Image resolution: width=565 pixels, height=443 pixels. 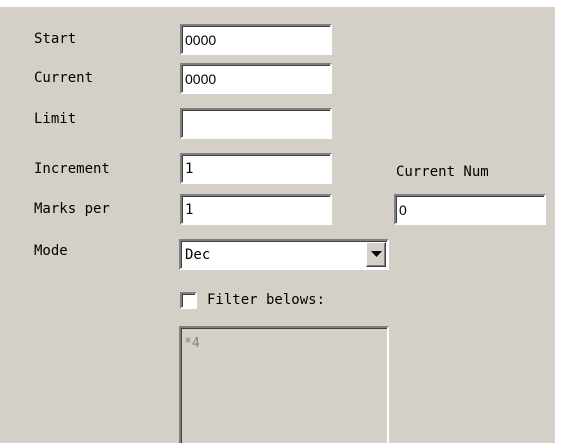 What do you see at coordinates (560, 221) in the screenshot?
I see `right-border` at bounding box center [560, 221].